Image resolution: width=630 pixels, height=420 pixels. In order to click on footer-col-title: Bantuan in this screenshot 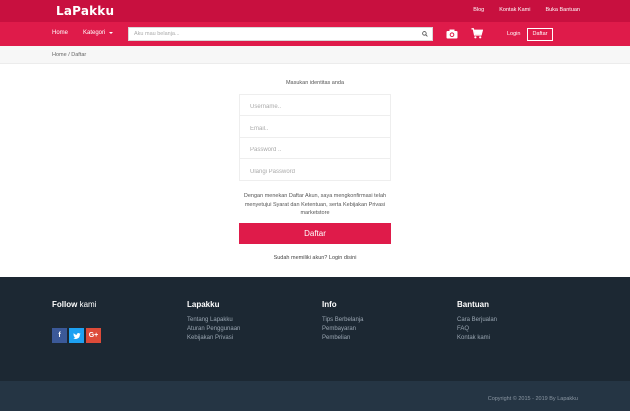, I will do `click(473, 304)`.